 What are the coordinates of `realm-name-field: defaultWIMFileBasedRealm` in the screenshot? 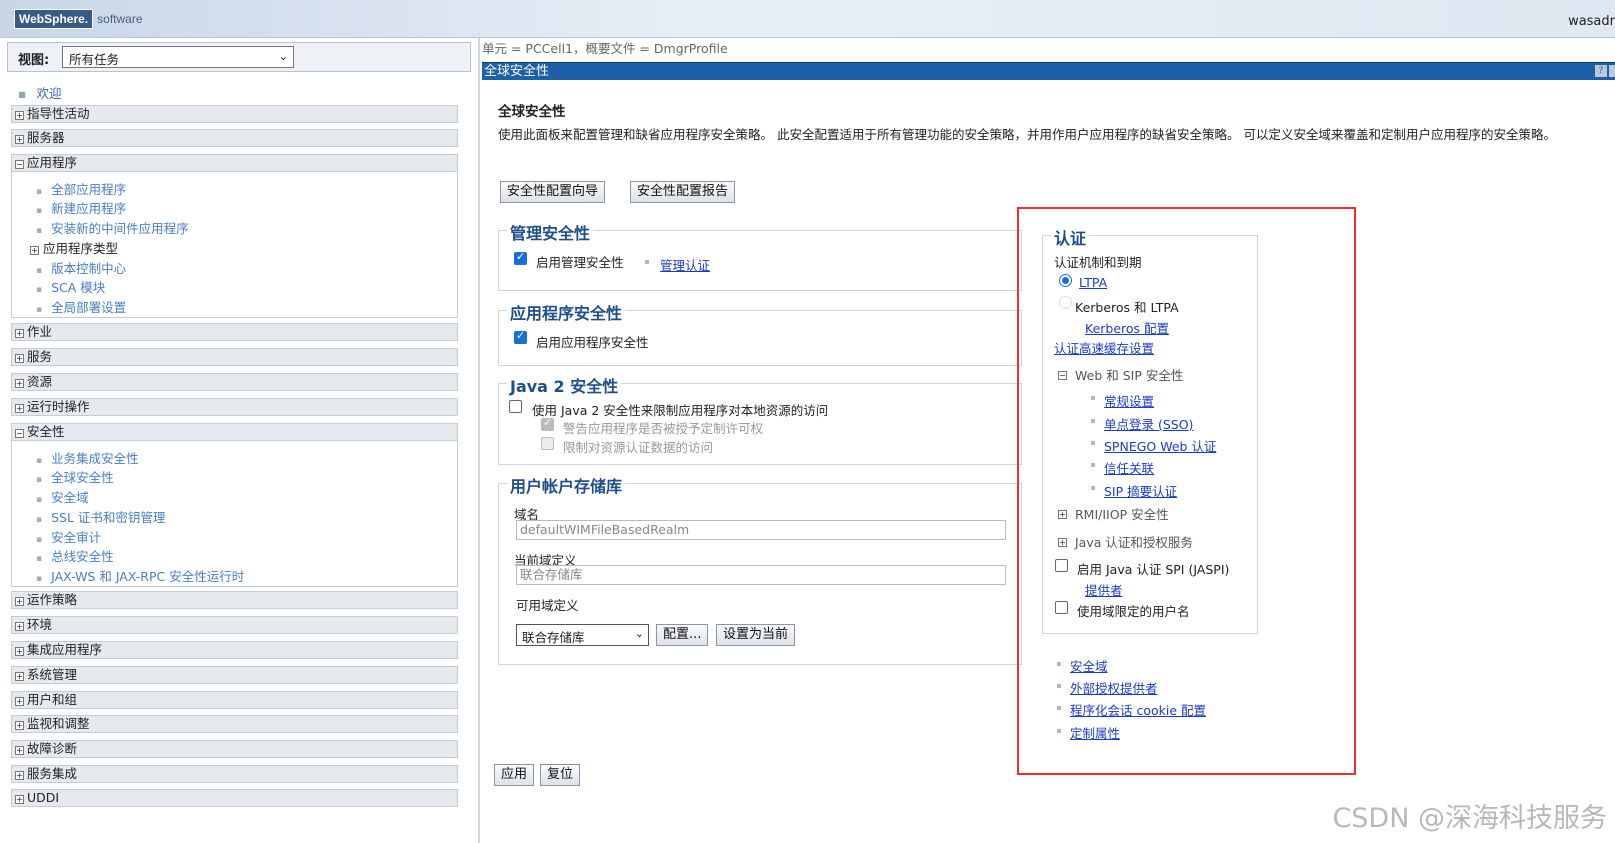 It's located at (761, 530).